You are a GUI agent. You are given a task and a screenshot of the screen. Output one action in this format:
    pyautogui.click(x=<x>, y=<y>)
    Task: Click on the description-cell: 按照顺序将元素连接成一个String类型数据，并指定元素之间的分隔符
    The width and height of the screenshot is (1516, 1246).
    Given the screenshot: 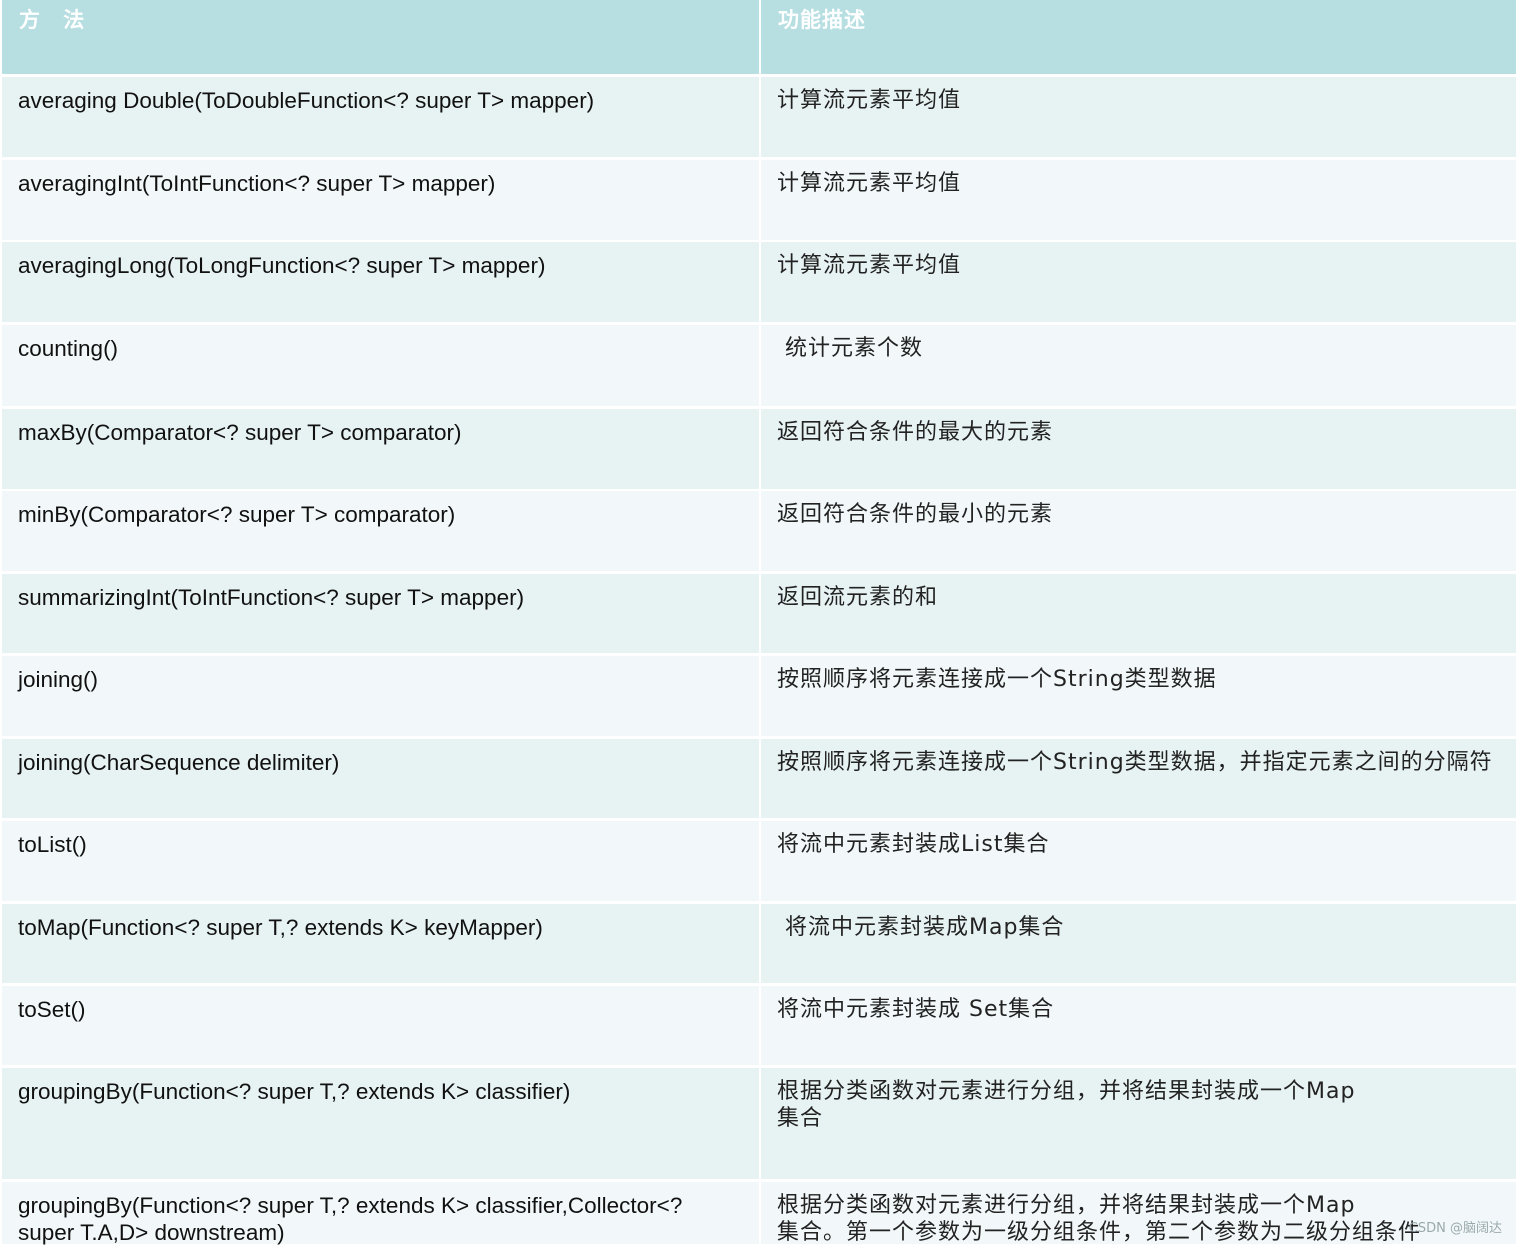 What is the action you would take?
    pyautogui.click(x=1135, y=762)
    